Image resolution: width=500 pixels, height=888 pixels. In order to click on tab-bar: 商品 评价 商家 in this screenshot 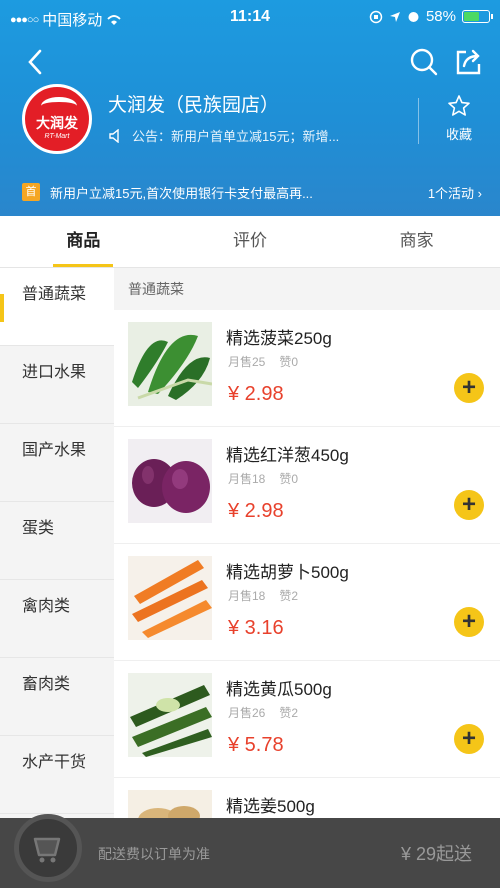, I will do `click(250, 242)`.